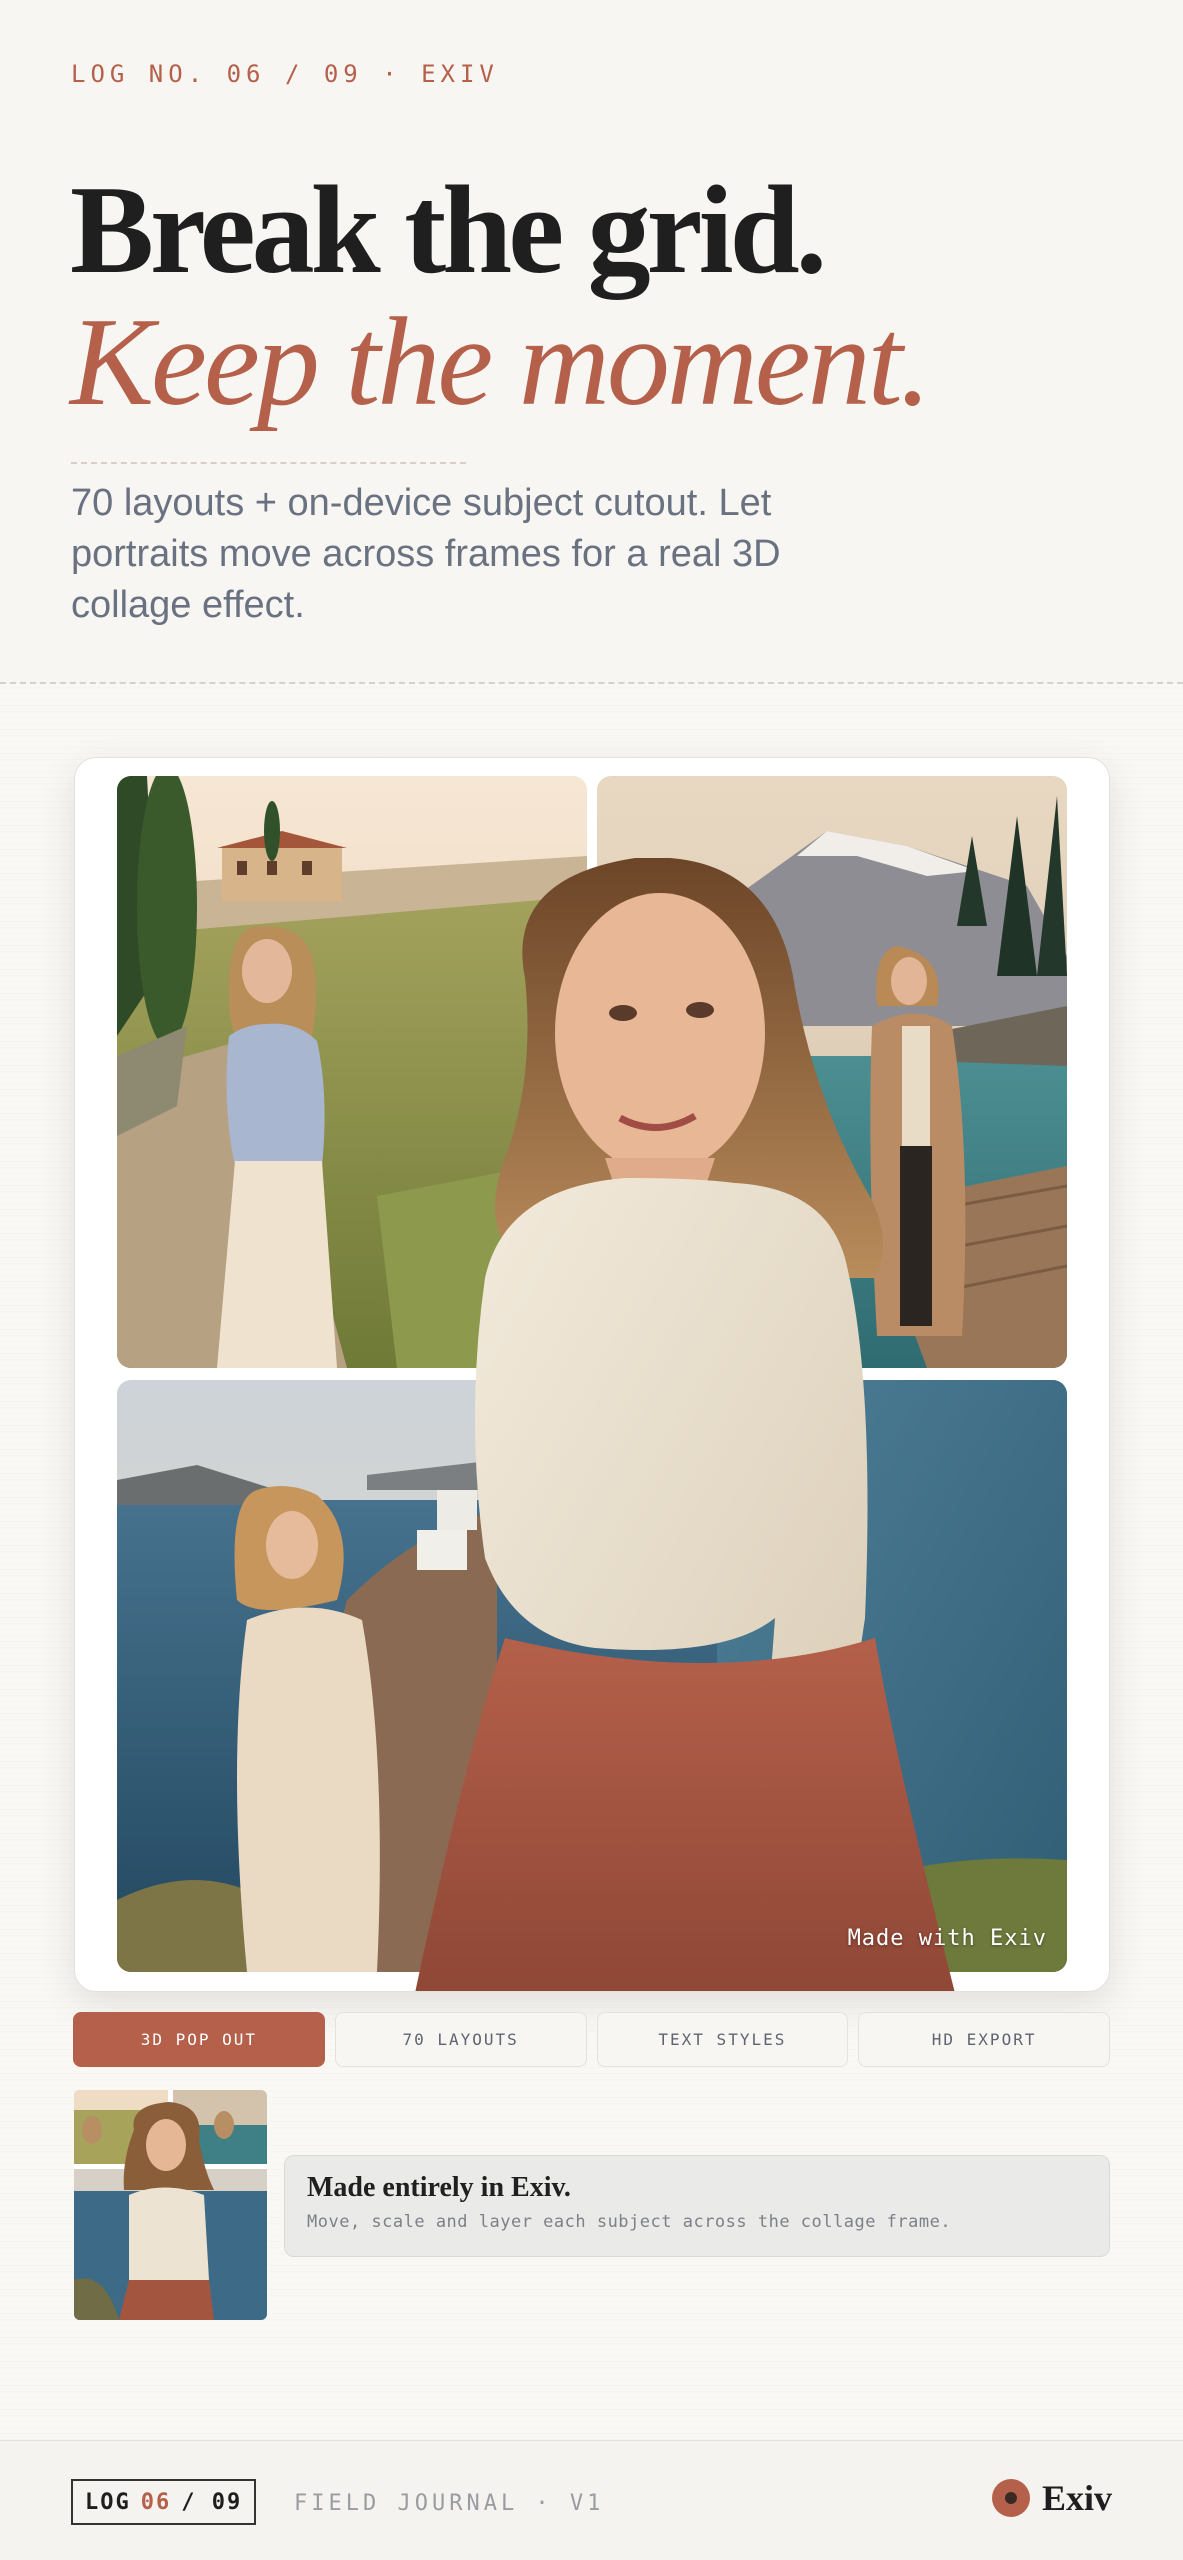 Image resolution: width=1183 pixels, height=2560 pixels. What do you see at coordinates (1076, 2498) in the screenshot?
I see `brand-name: Exiv` at bounding box center [1076, 2498].